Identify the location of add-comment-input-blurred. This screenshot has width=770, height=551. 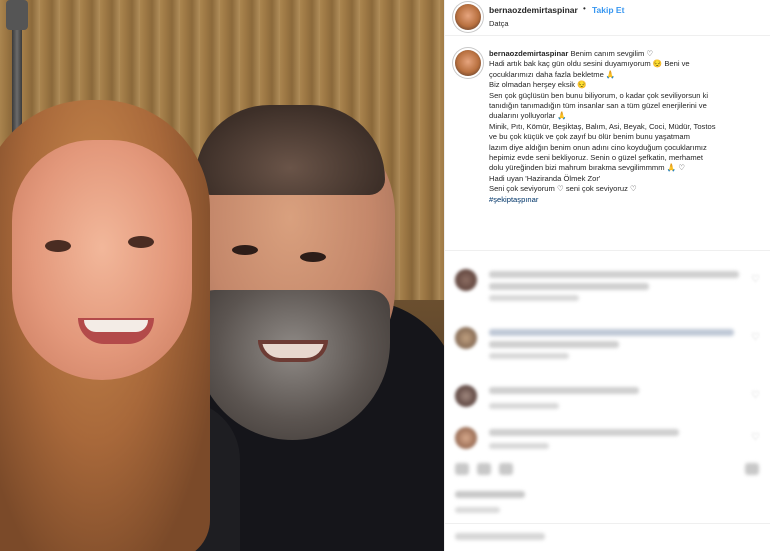
(500, 536).